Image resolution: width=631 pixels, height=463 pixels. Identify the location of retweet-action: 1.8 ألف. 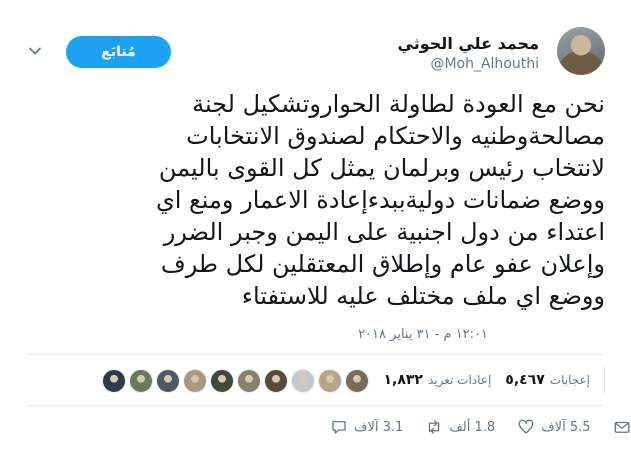
(460, 427).